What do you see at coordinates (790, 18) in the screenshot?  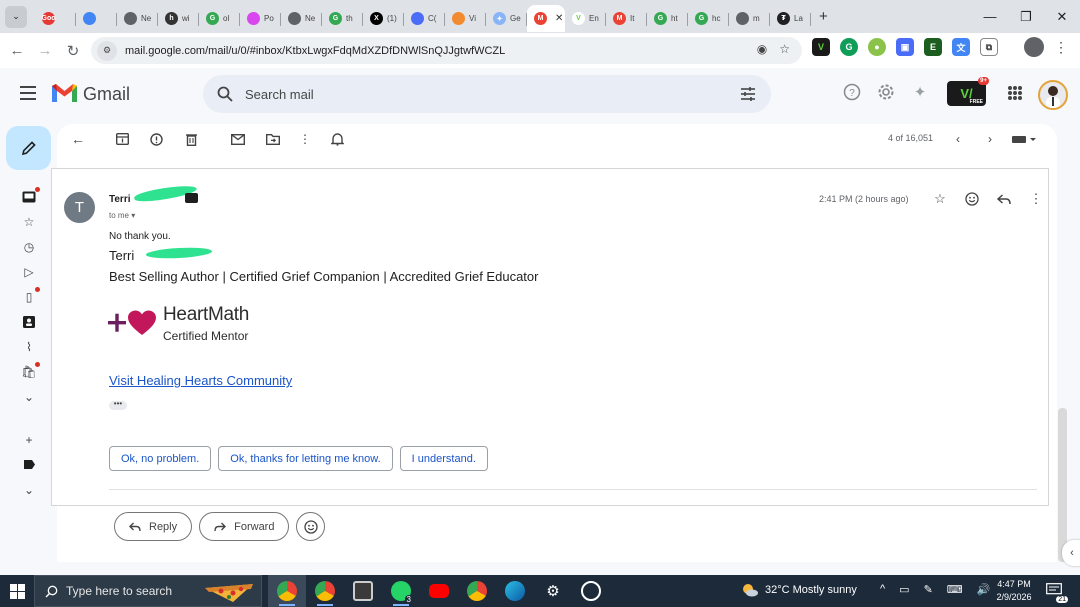 I see `browser-tab: ₮ La` at bounding box center [790, 18].